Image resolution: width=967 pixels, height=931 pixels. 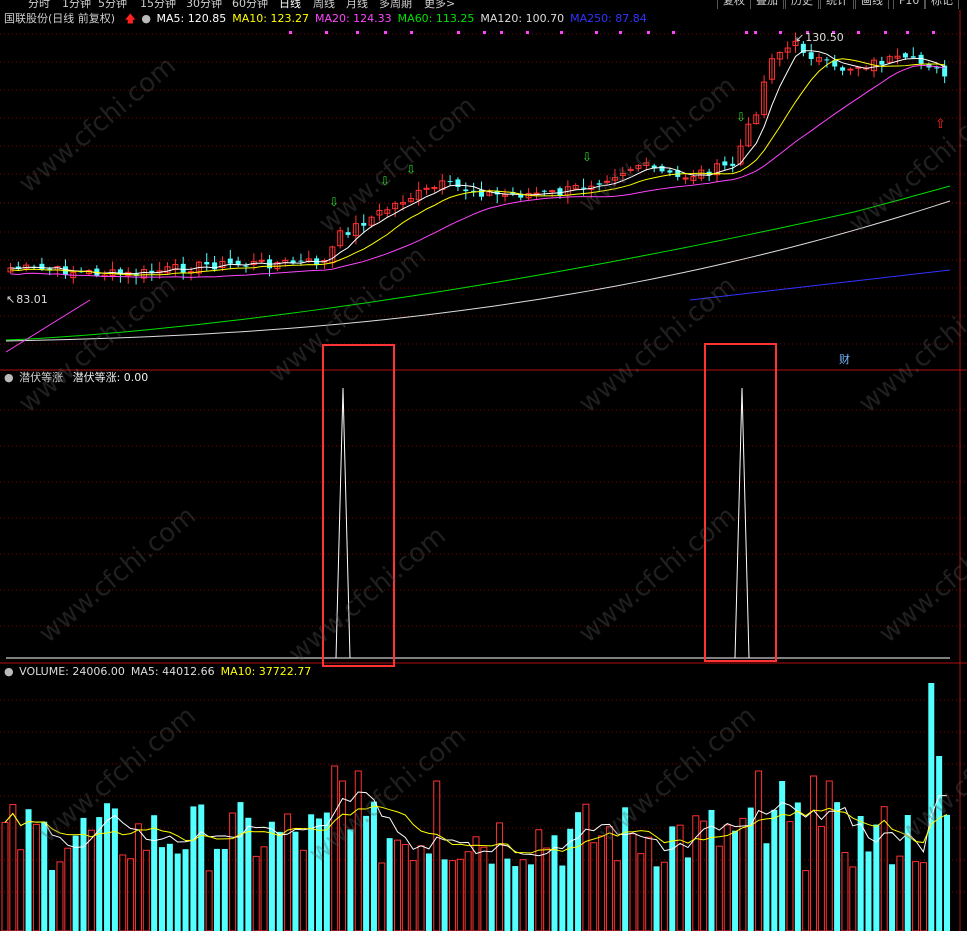 I want to click on volume-legend-item-2: MA10: 37722.77, so click(x=266, y=671).